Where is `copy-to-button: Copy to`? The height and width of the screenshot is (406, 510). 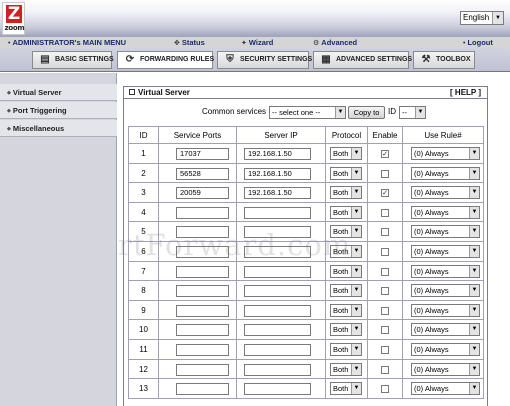
copy-to-button: Copy to is located at coordinates (366, 112).